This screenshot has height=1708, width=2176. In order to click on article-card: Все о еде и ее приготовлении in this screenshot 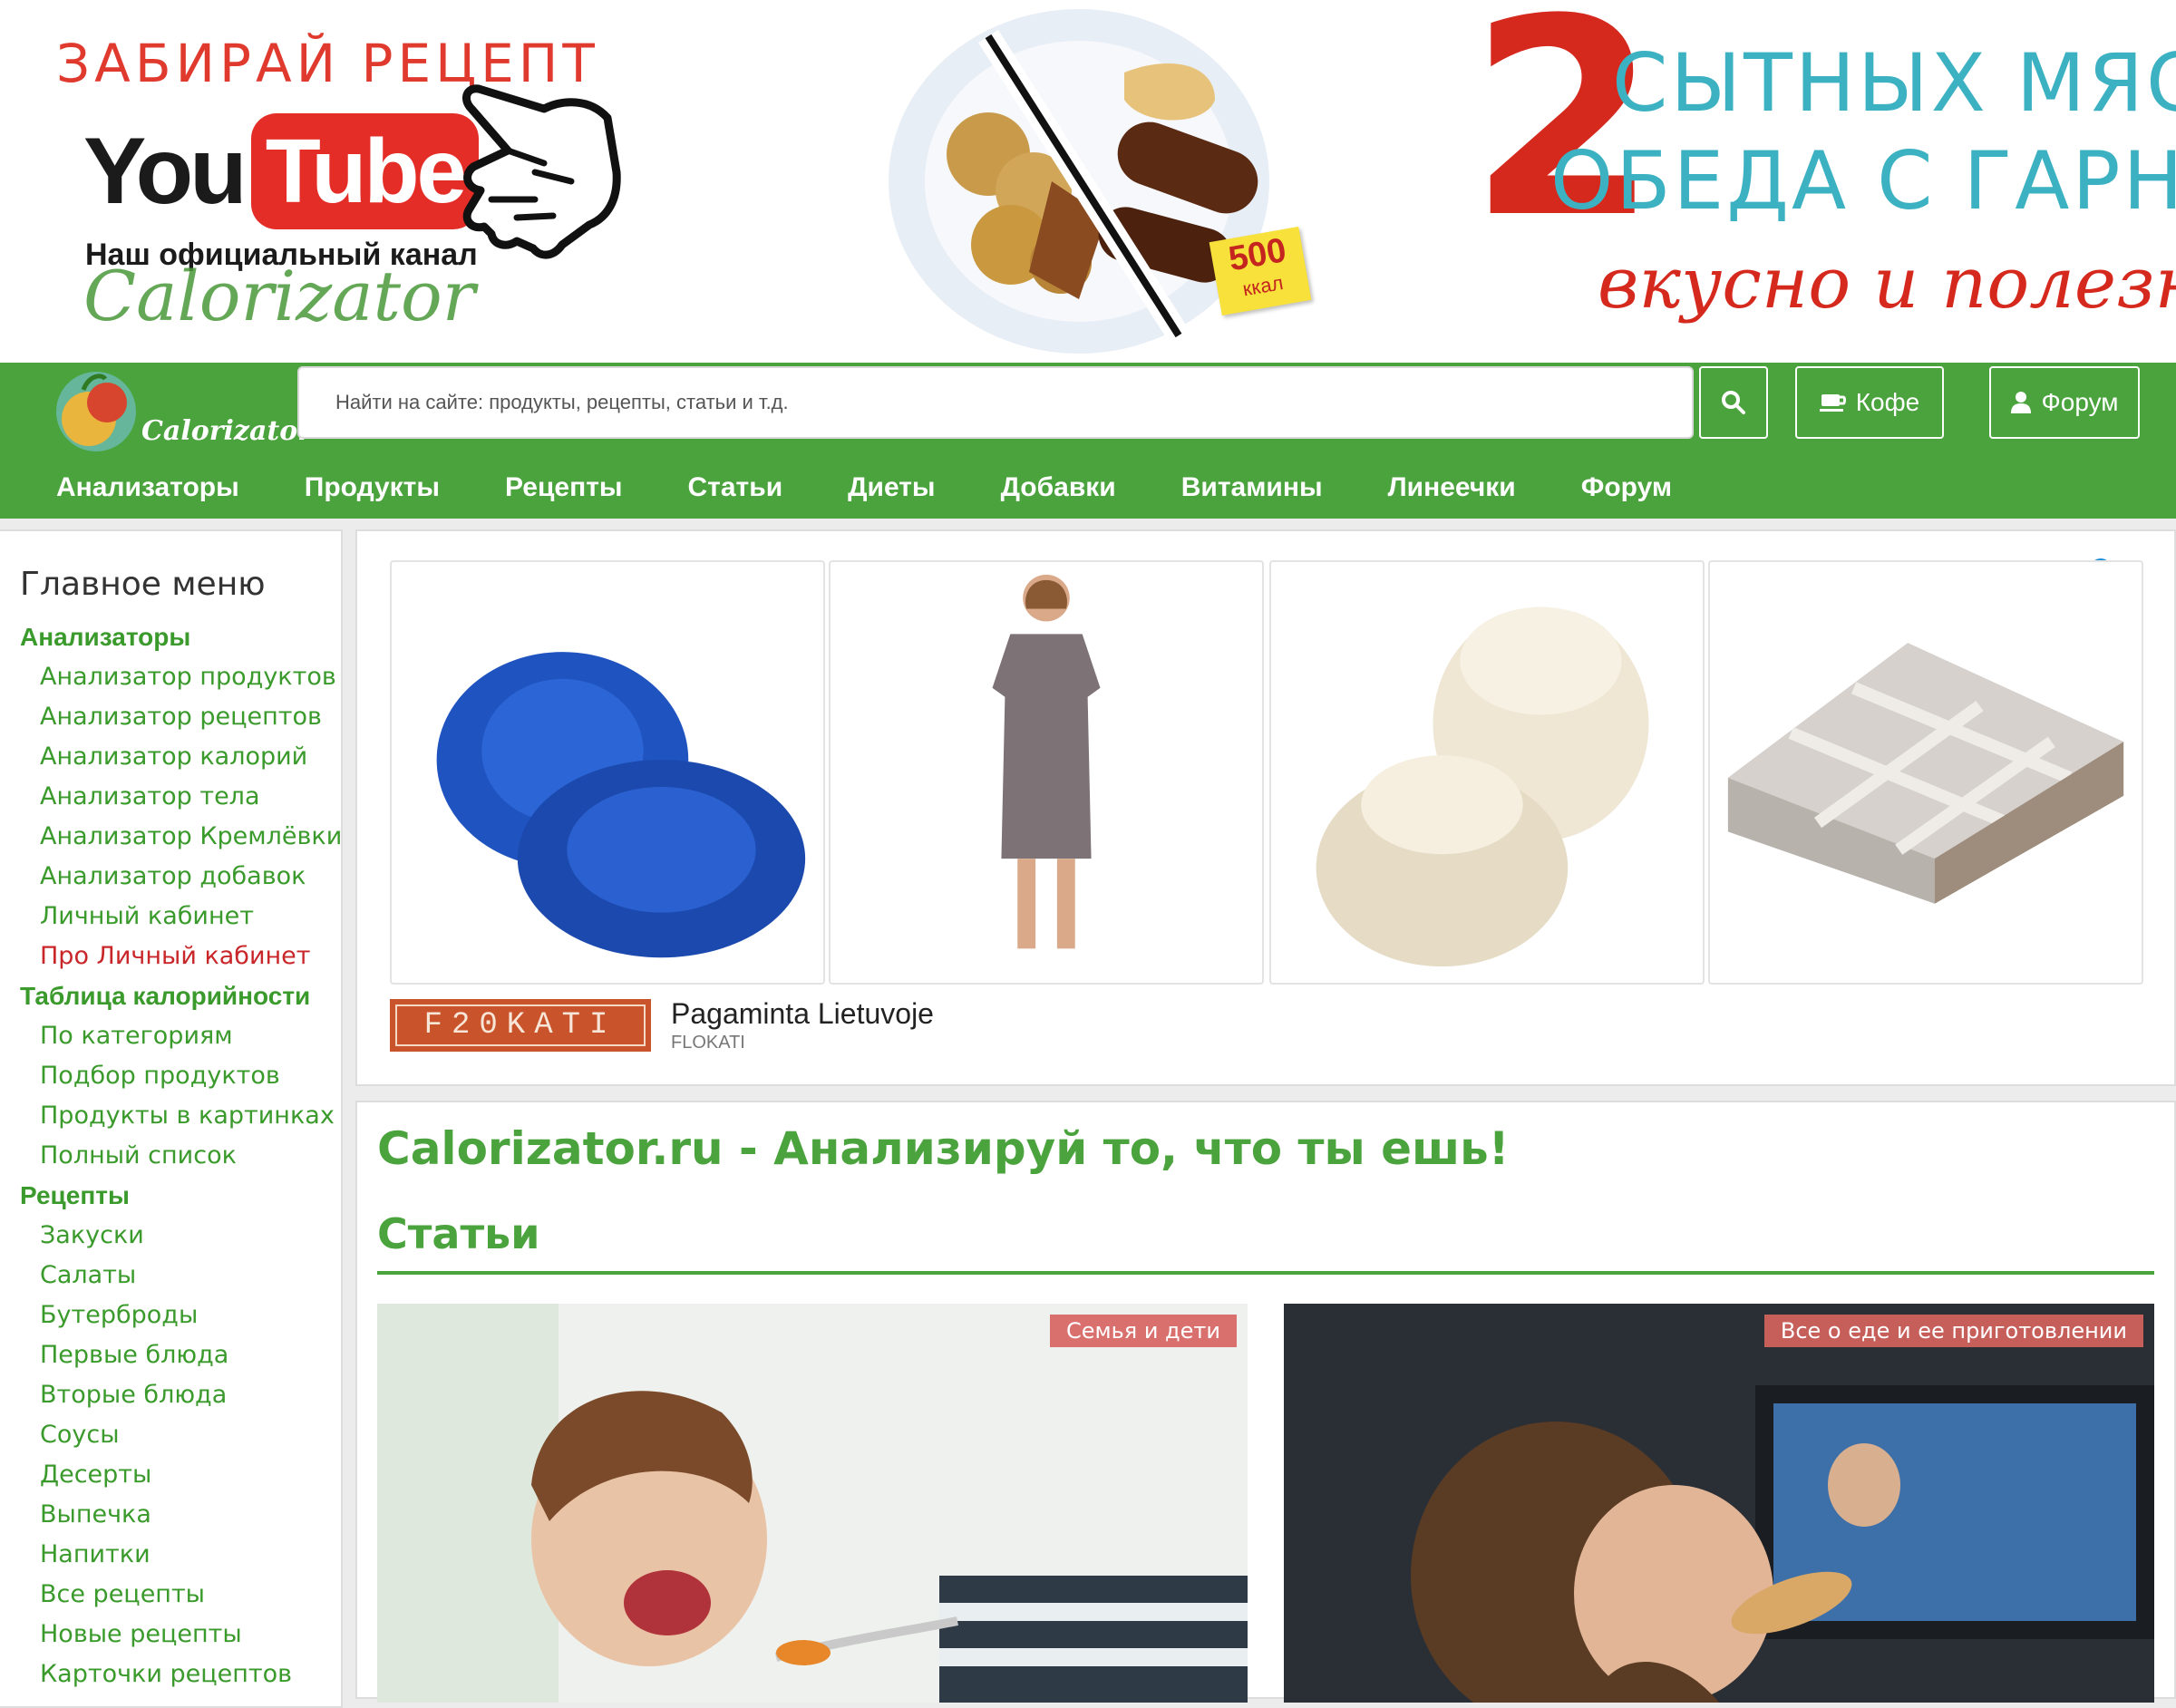, I will do `click(1719, 1503)`.